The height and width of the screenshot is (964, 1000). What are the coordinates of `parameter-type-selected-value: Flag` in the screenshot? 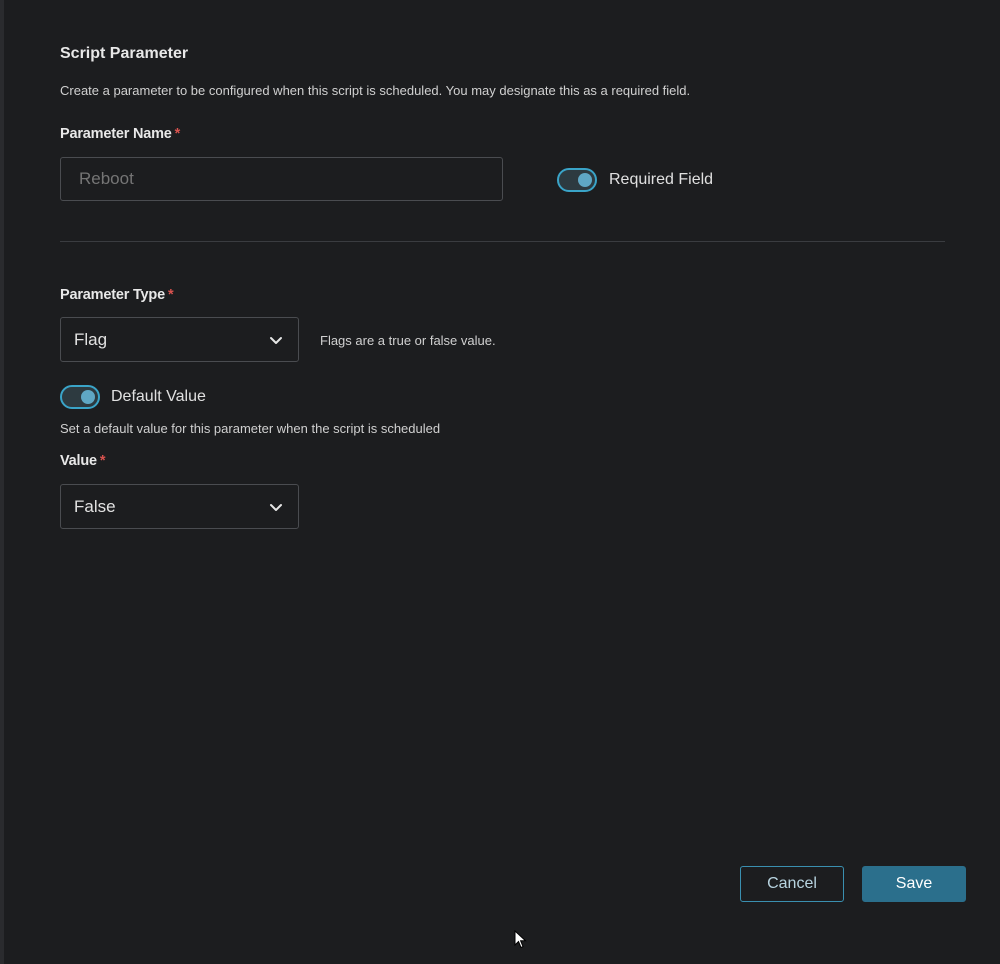 It's located at (91, 339).